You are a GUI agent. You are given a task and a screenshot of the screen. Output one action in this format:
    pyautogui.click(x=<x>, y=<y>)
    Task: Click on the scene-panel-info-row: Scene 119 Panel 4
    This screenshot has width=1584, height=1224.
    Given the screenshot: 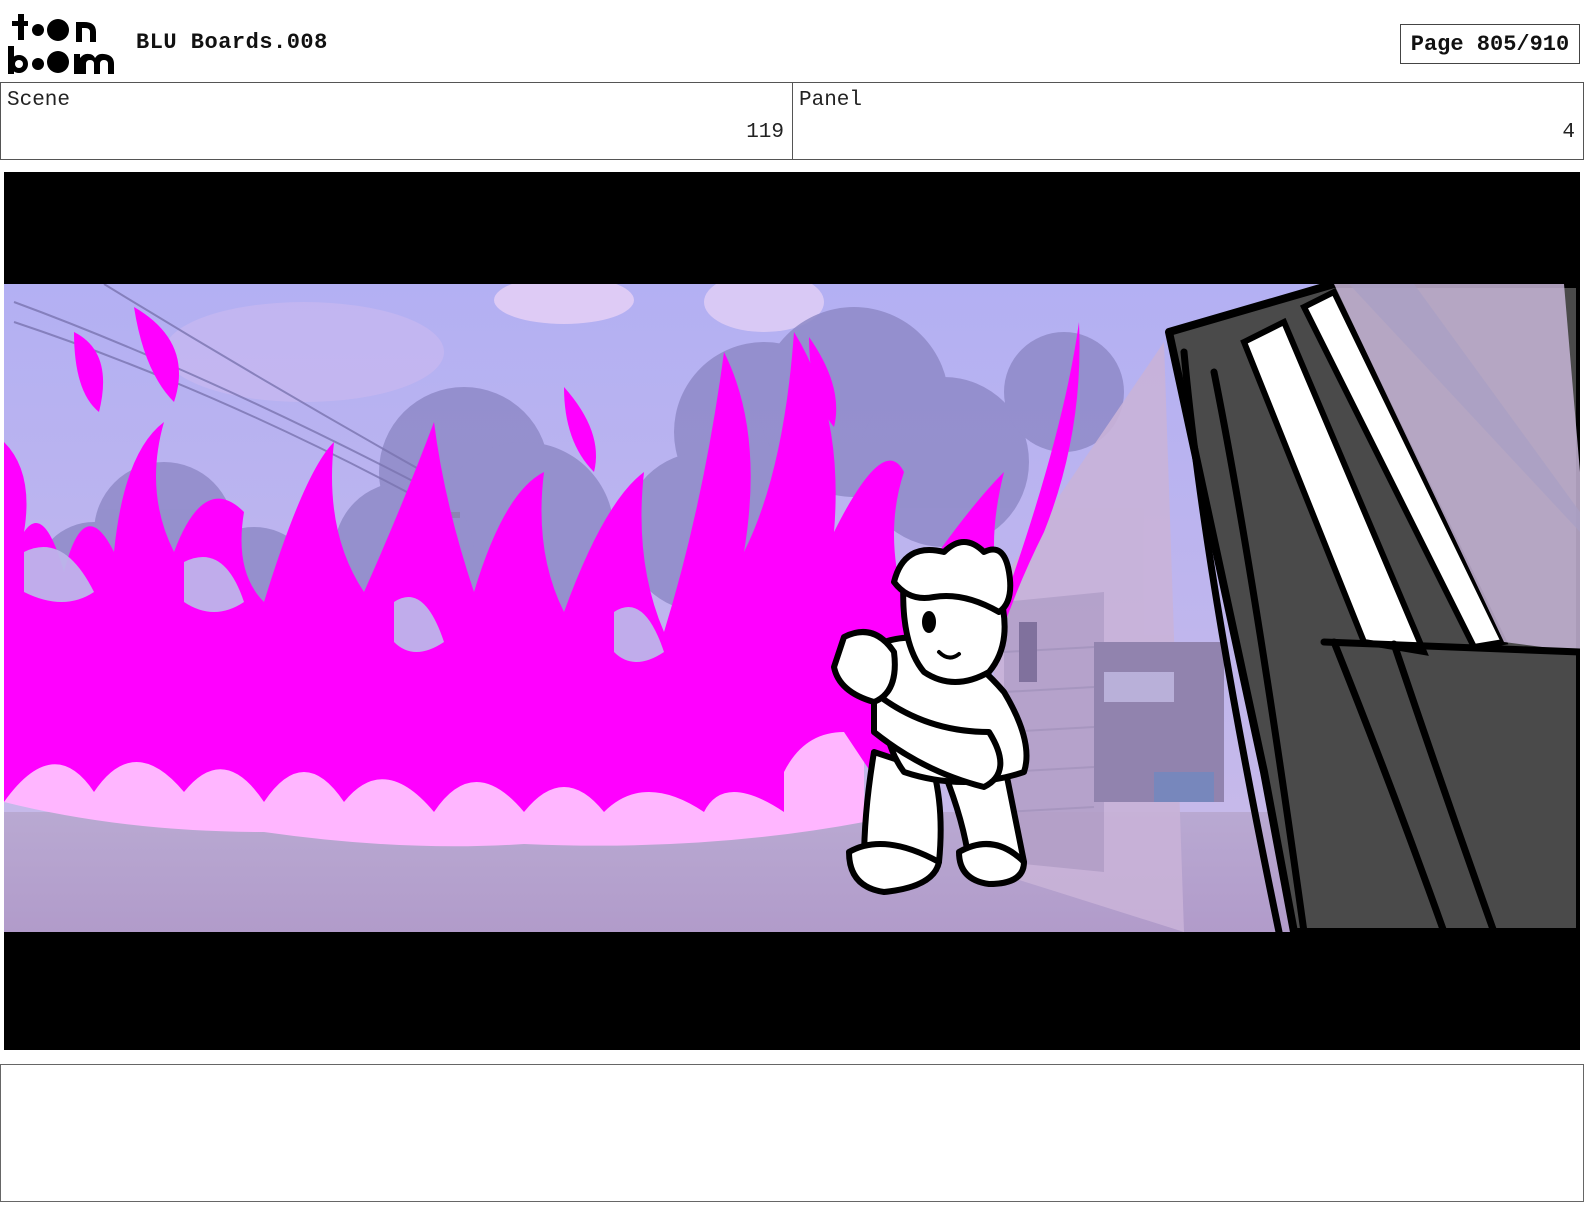 What is the action you would take?
    pyautogui.click(x=792, y=121)
    